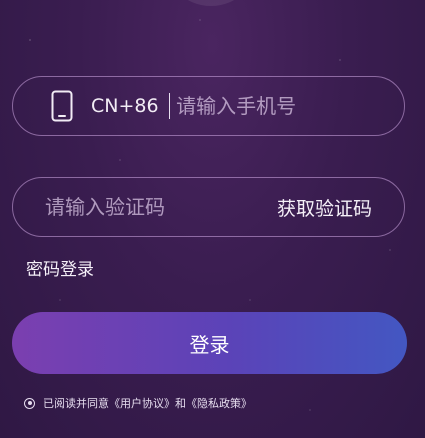 The width and height of the screenshot is (425, 438). What do you see at coordinates (280, 106) in the screenshot?
I see `phone-input` at bounding box center [280, 106].